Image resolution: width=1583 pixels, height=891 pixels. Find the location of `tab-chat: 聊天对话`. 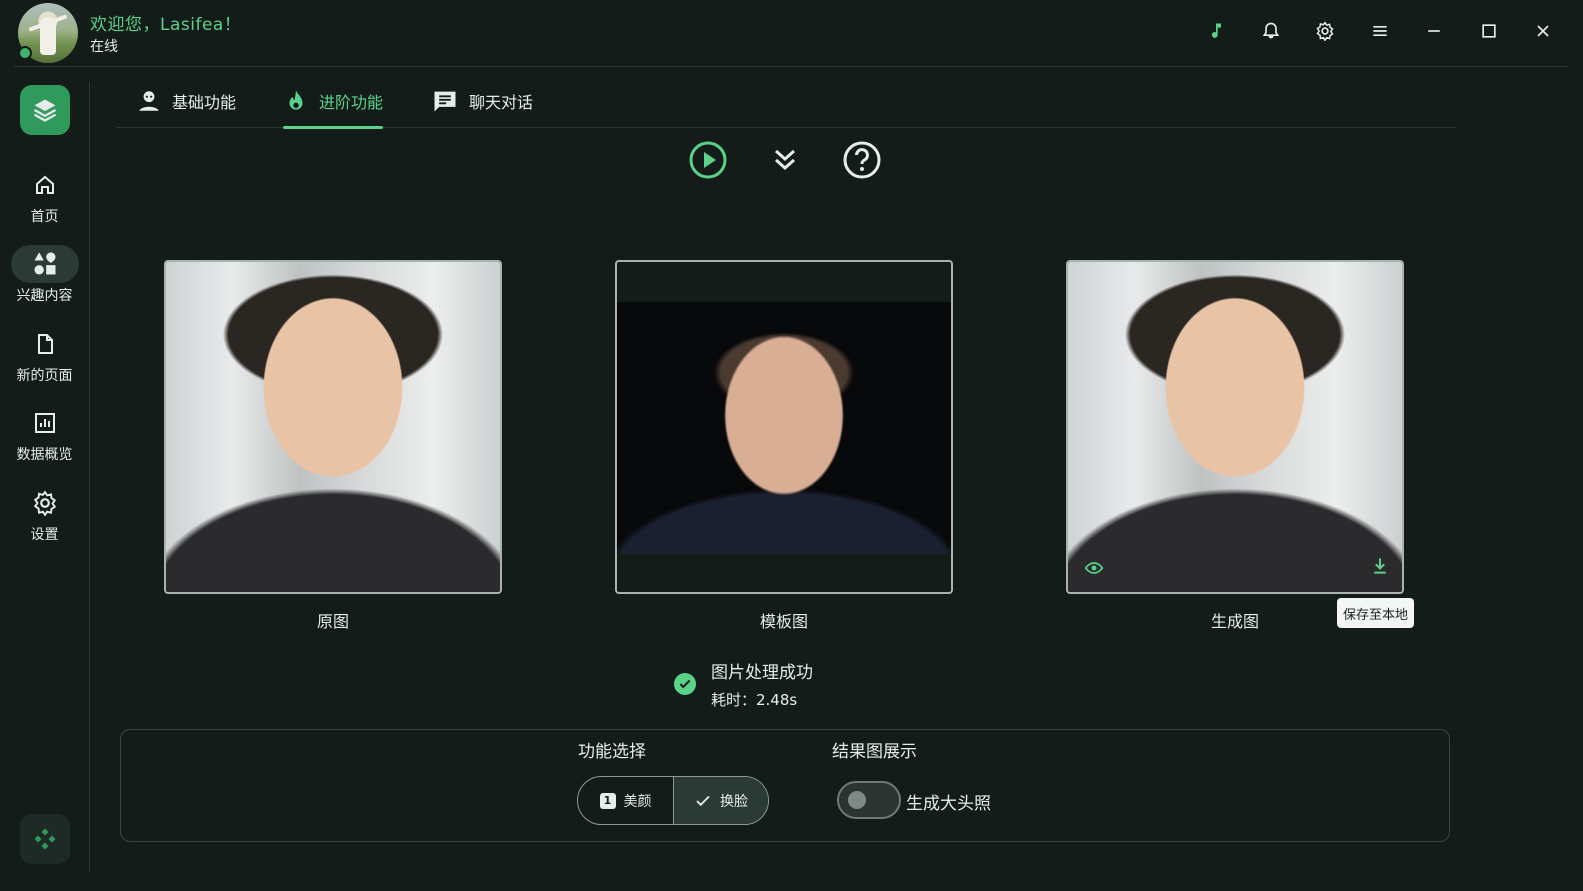

tab-chat: 聊天对话 is located at coordinates (482, 101).